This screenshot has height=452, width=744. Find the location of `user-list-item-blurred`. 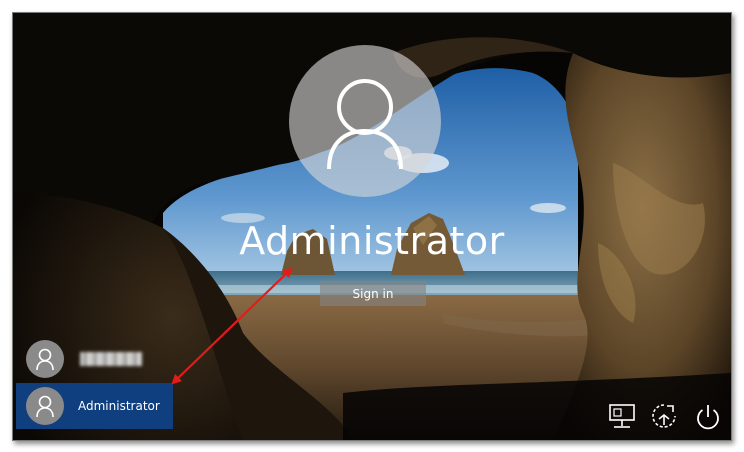

user-list-item-blurred is located at coordinates (94, 359).